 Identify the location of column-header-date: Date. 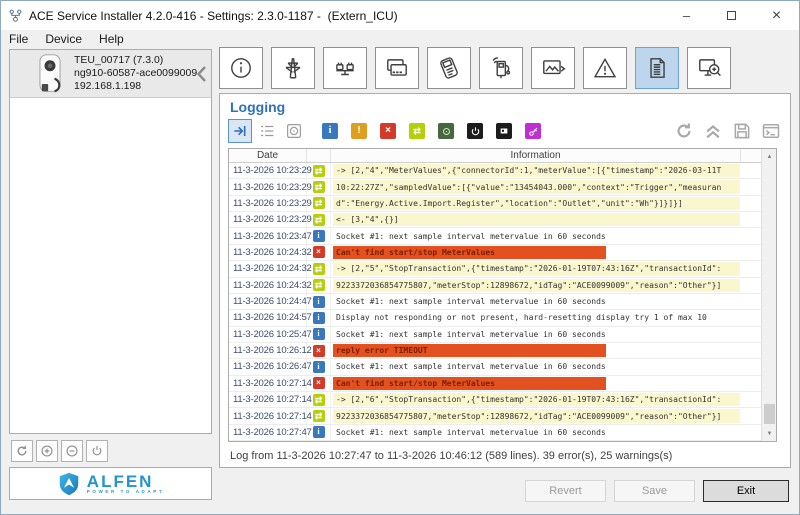
(268, 155).